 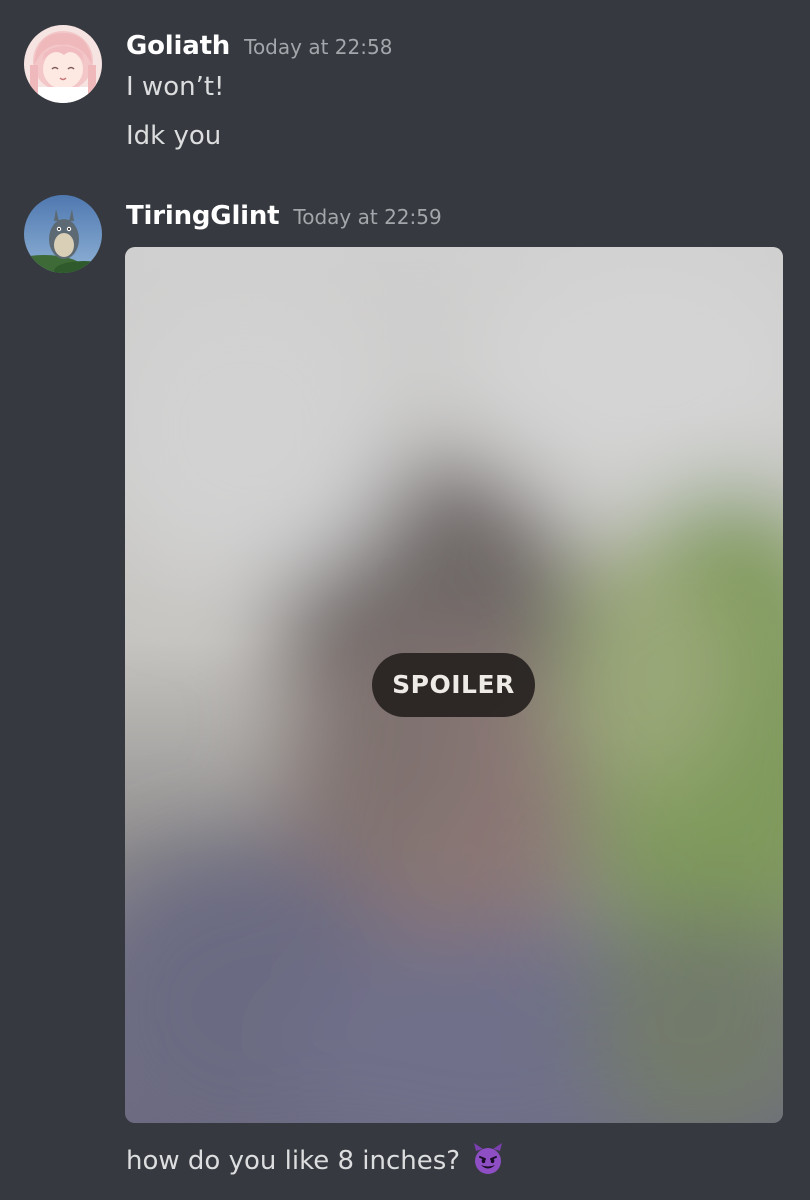 I want to click on totoro-avatar-image, so click(x=63, y=234).